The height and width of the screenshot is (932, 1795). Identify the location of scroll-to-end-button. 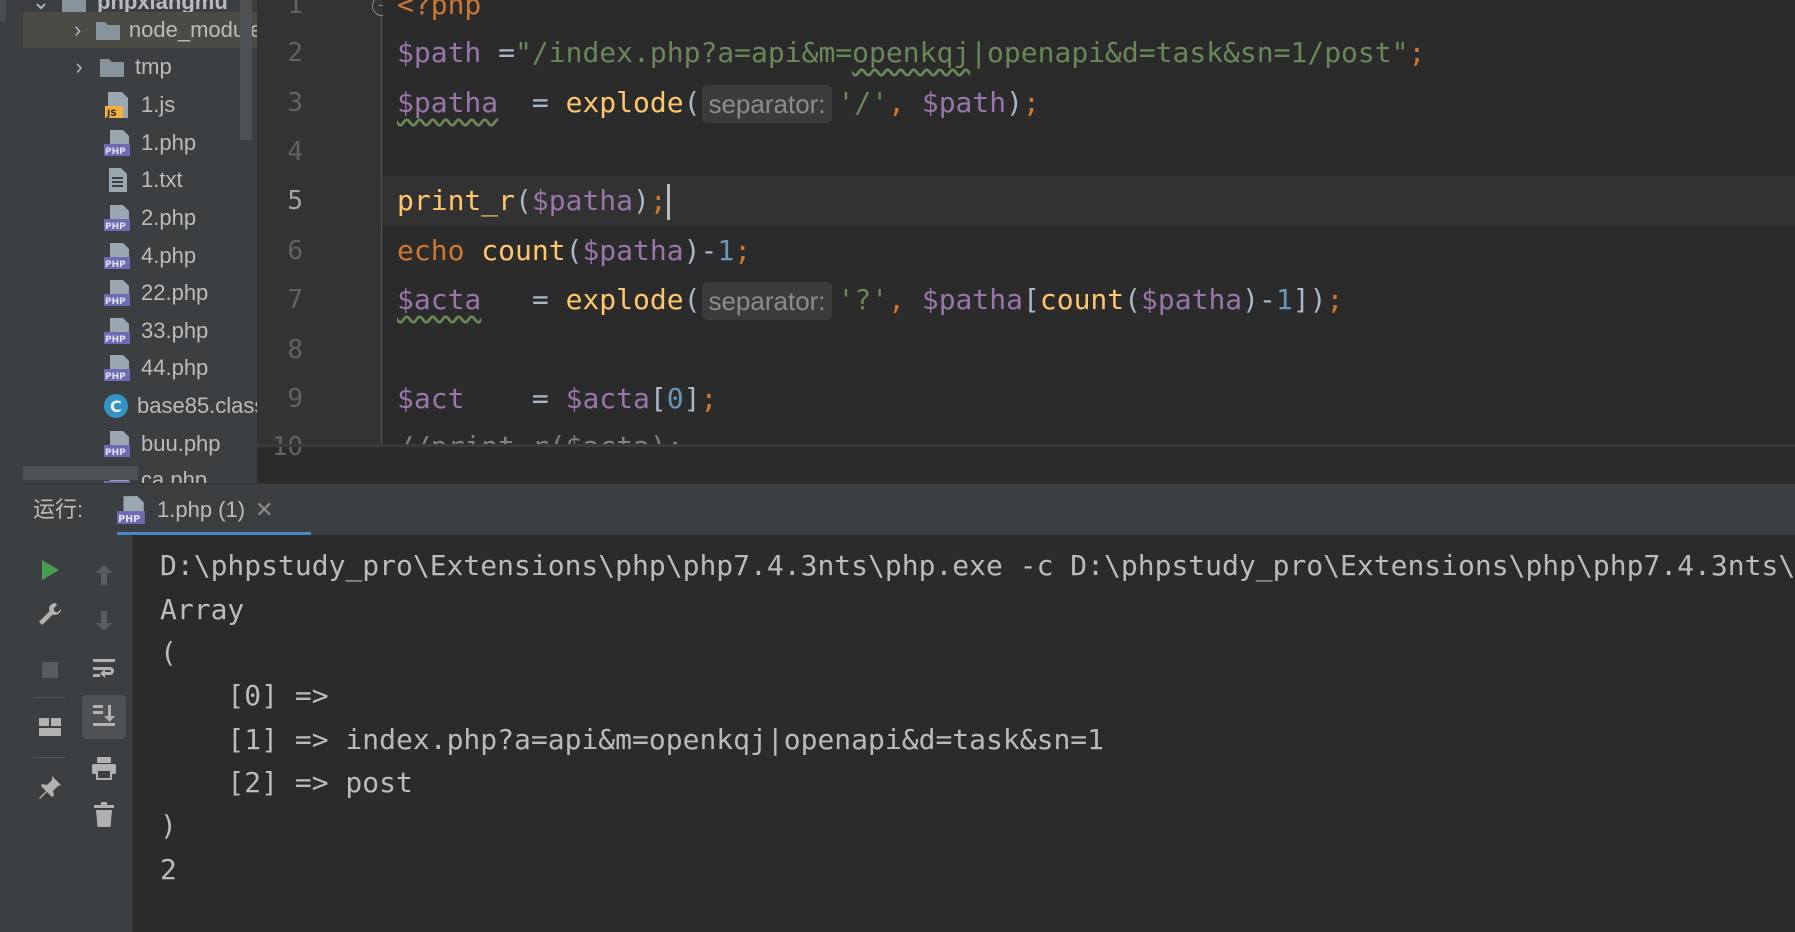
(104, 717).